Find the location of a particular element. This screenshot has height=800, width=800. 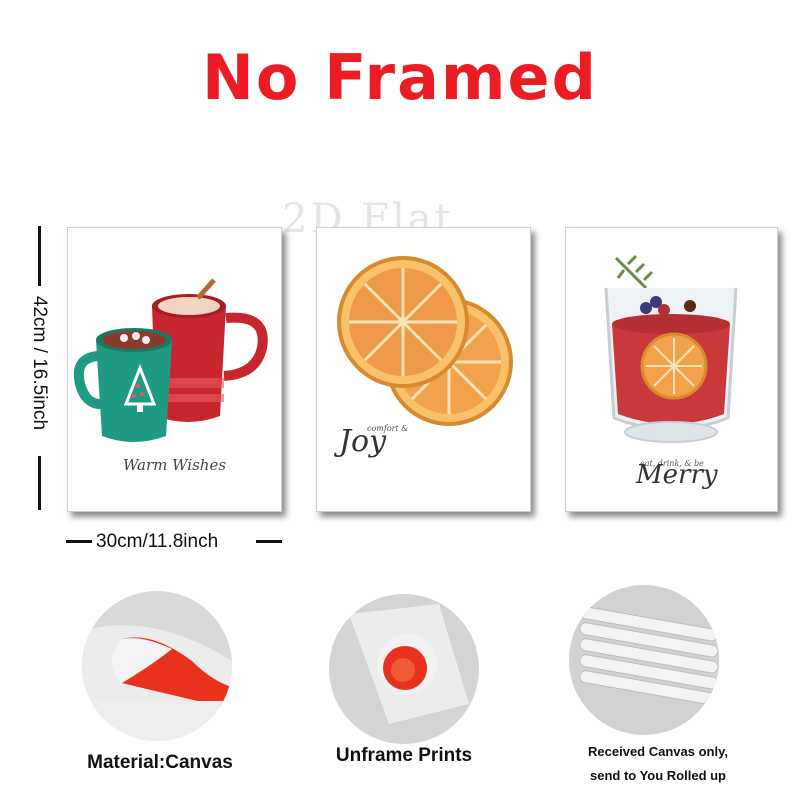

feature-rolled-line2: send to You Rolled up is located at coordinates (658, 775).